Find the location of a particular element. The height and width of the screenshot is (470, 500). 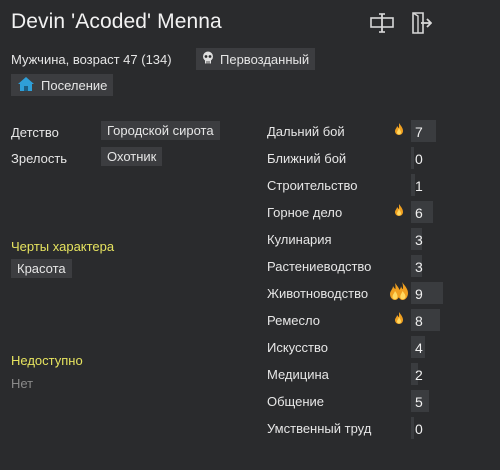

adulthood-label: Зрелость is located at coordinates (39, 158).